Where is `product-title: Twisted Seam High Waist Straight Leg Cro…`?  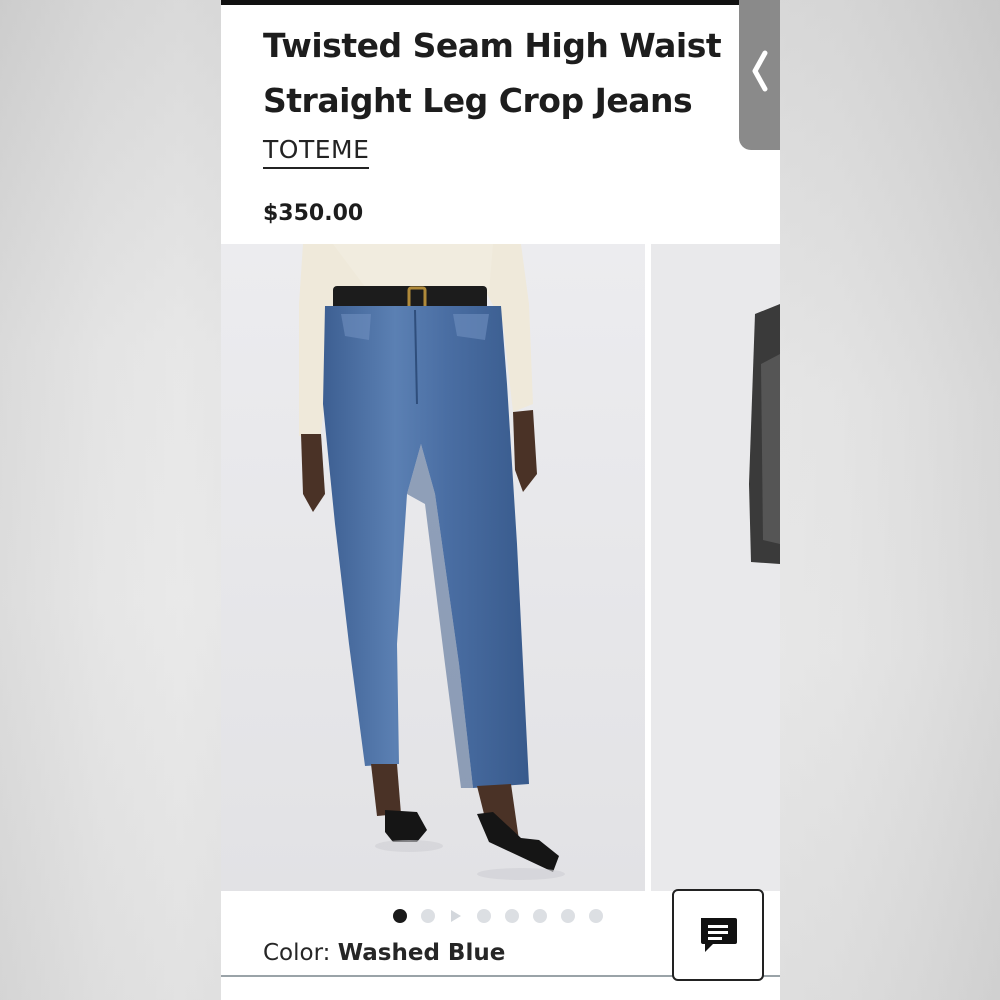
product-title: Twisted Seam High Waist Straight Leg Cro… is located at coordinates (498, 73).